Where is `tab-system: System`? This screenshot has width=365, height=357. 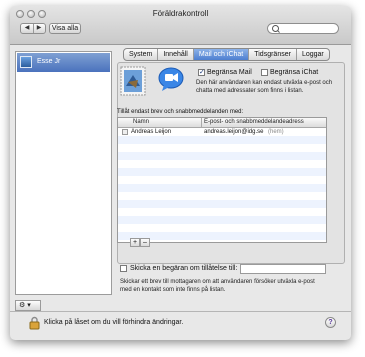 tab-system: System is located at coordinates (141, 54).